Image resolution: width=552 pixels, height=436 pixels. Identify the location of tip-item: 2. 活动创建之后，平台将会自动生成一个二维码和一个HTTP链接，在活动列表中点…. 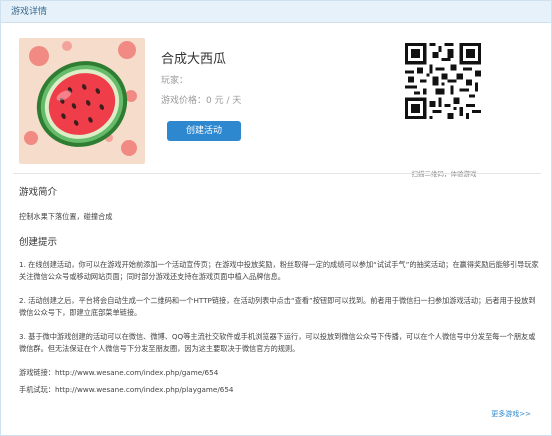
(277, 306).